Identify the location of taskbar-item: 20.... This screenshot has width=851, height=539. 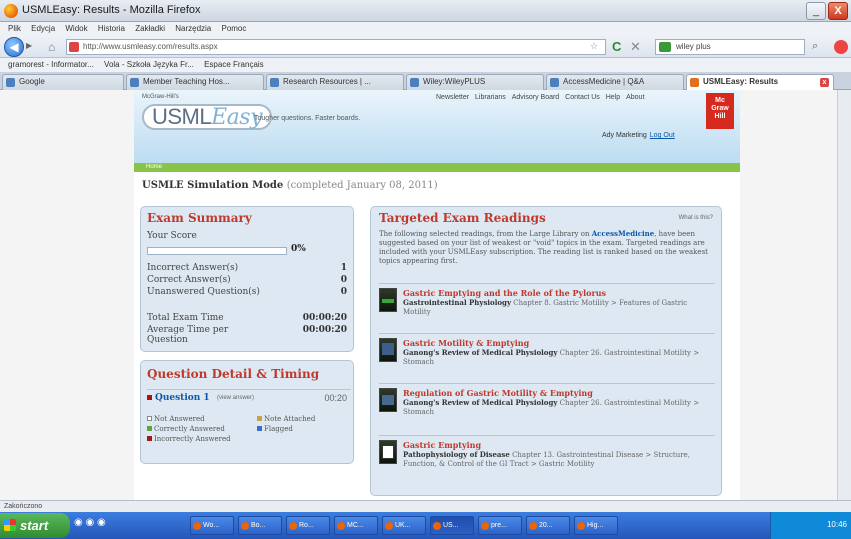
(548, 525).